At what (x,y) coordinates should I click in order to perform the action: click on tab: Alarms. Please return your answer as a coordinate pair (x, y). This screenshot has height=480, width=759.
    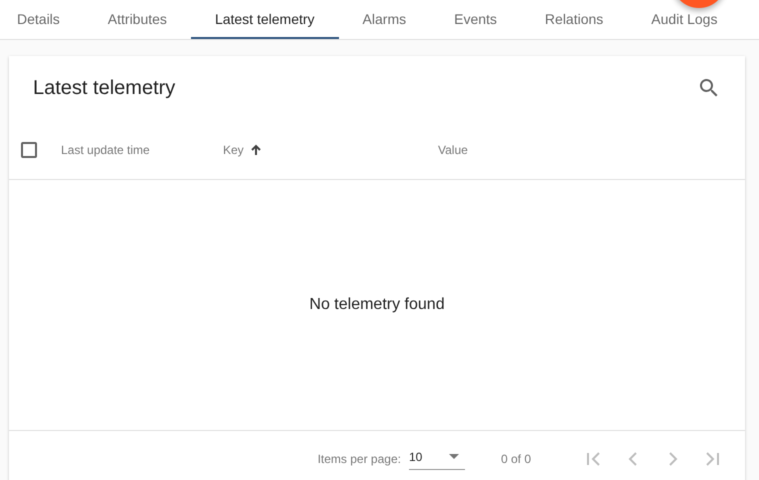
    Looking at the image, I should click on (384, 19).